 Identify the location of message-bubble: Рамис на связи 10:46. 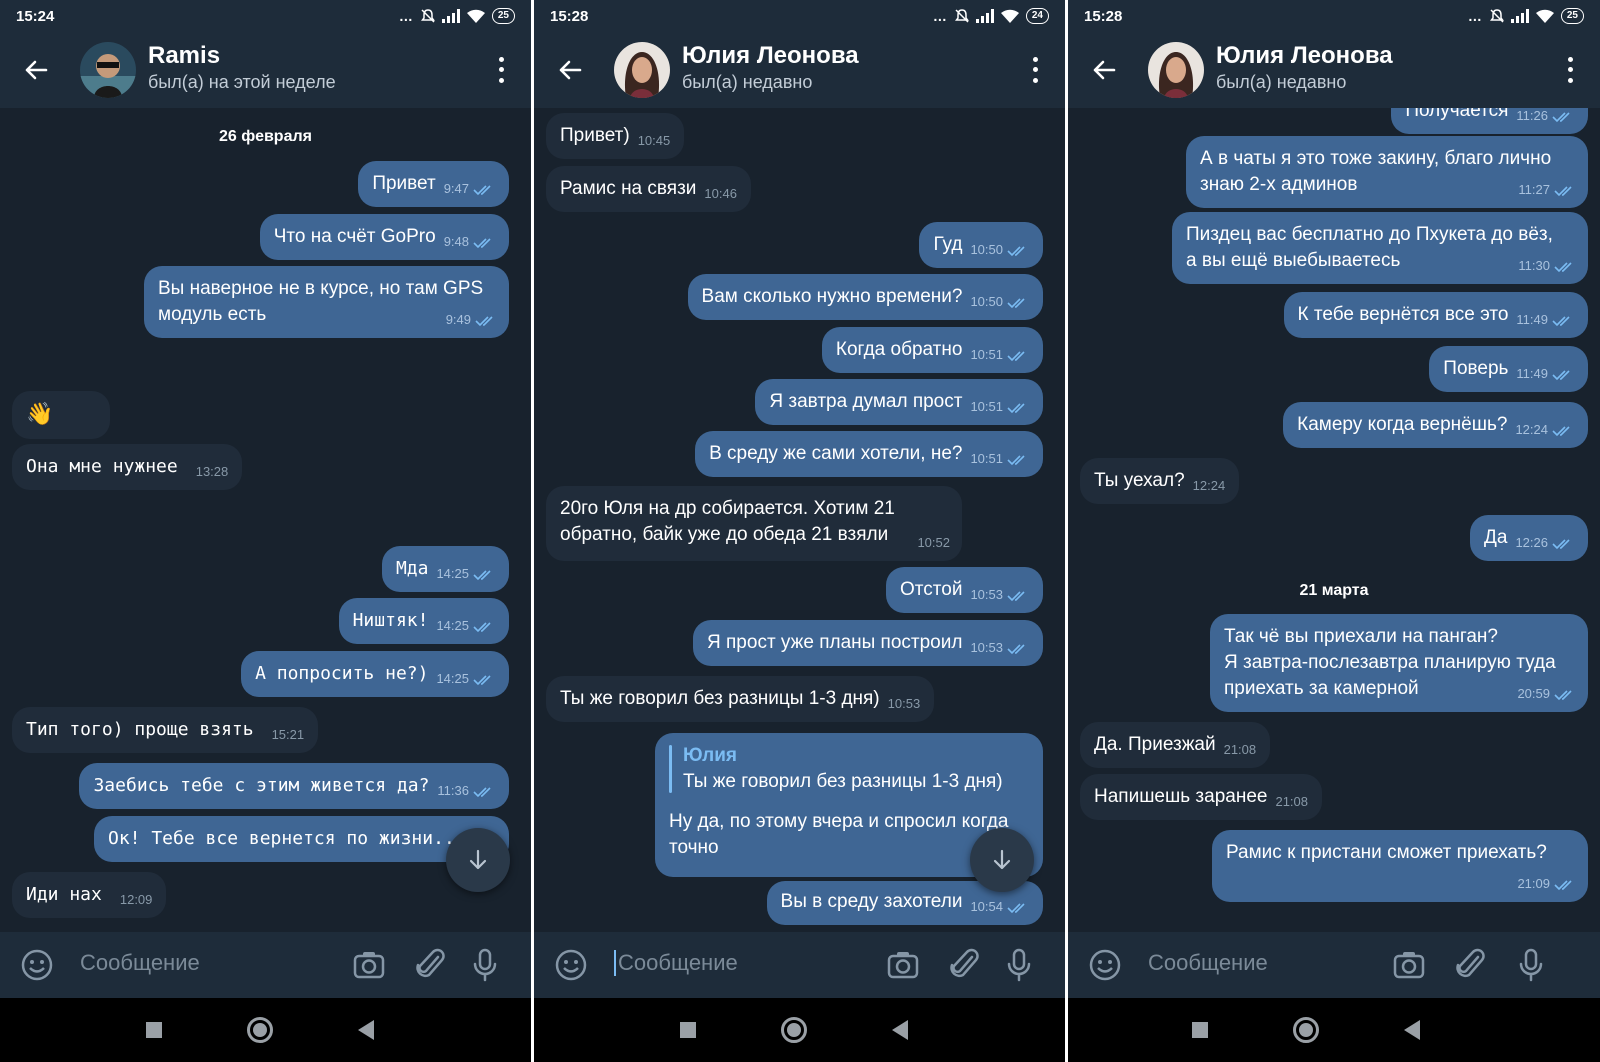
(648, 189).